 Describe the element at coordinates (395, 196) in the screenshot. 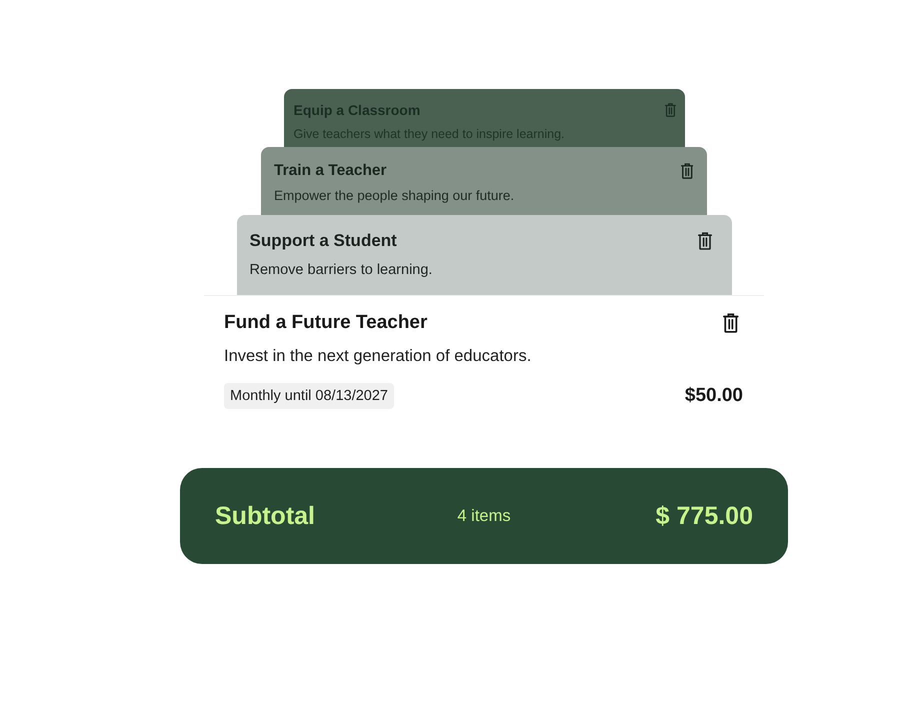

I see `card-description: Empower the people shaping our future.` at that location.